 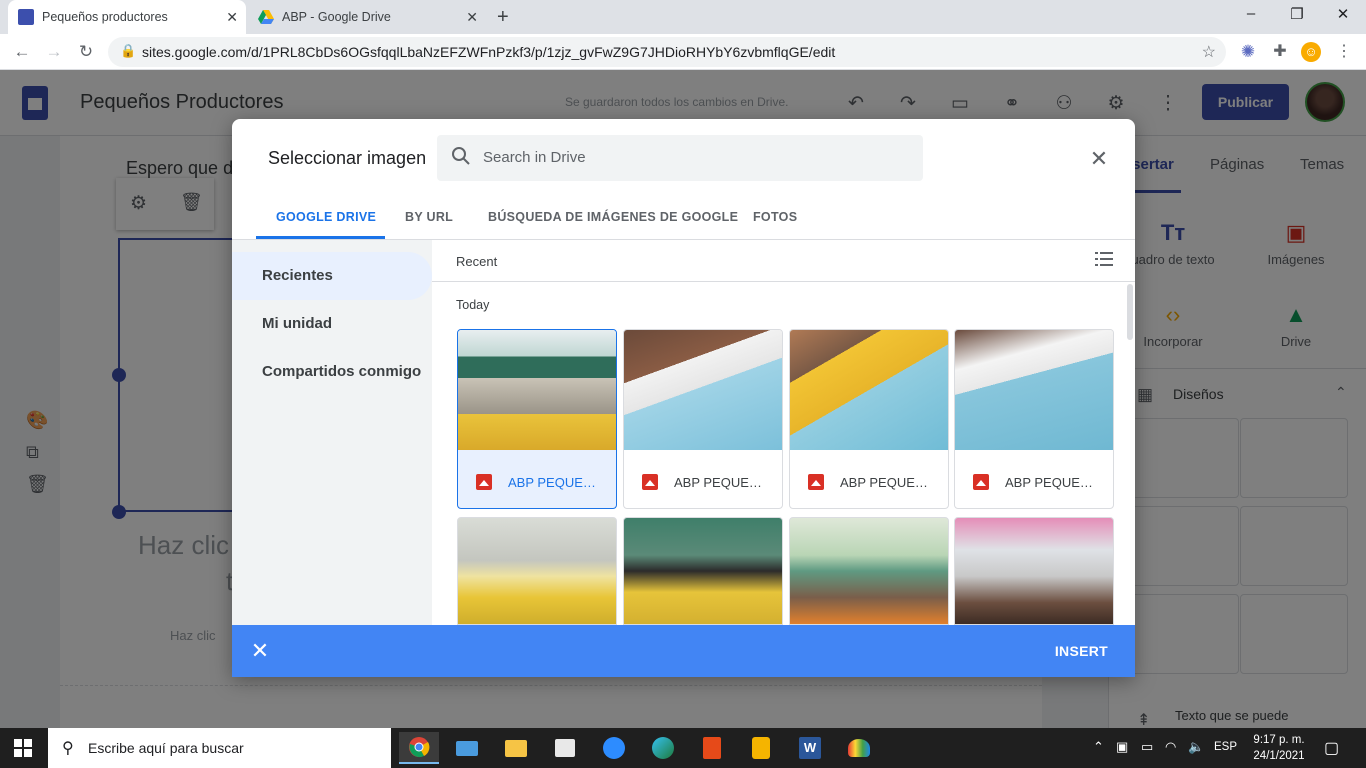 What do you see at coordinates (1147, 747) in the screenshot?
I see `battery-icon: ▭` at bounding box center [1147, 747].